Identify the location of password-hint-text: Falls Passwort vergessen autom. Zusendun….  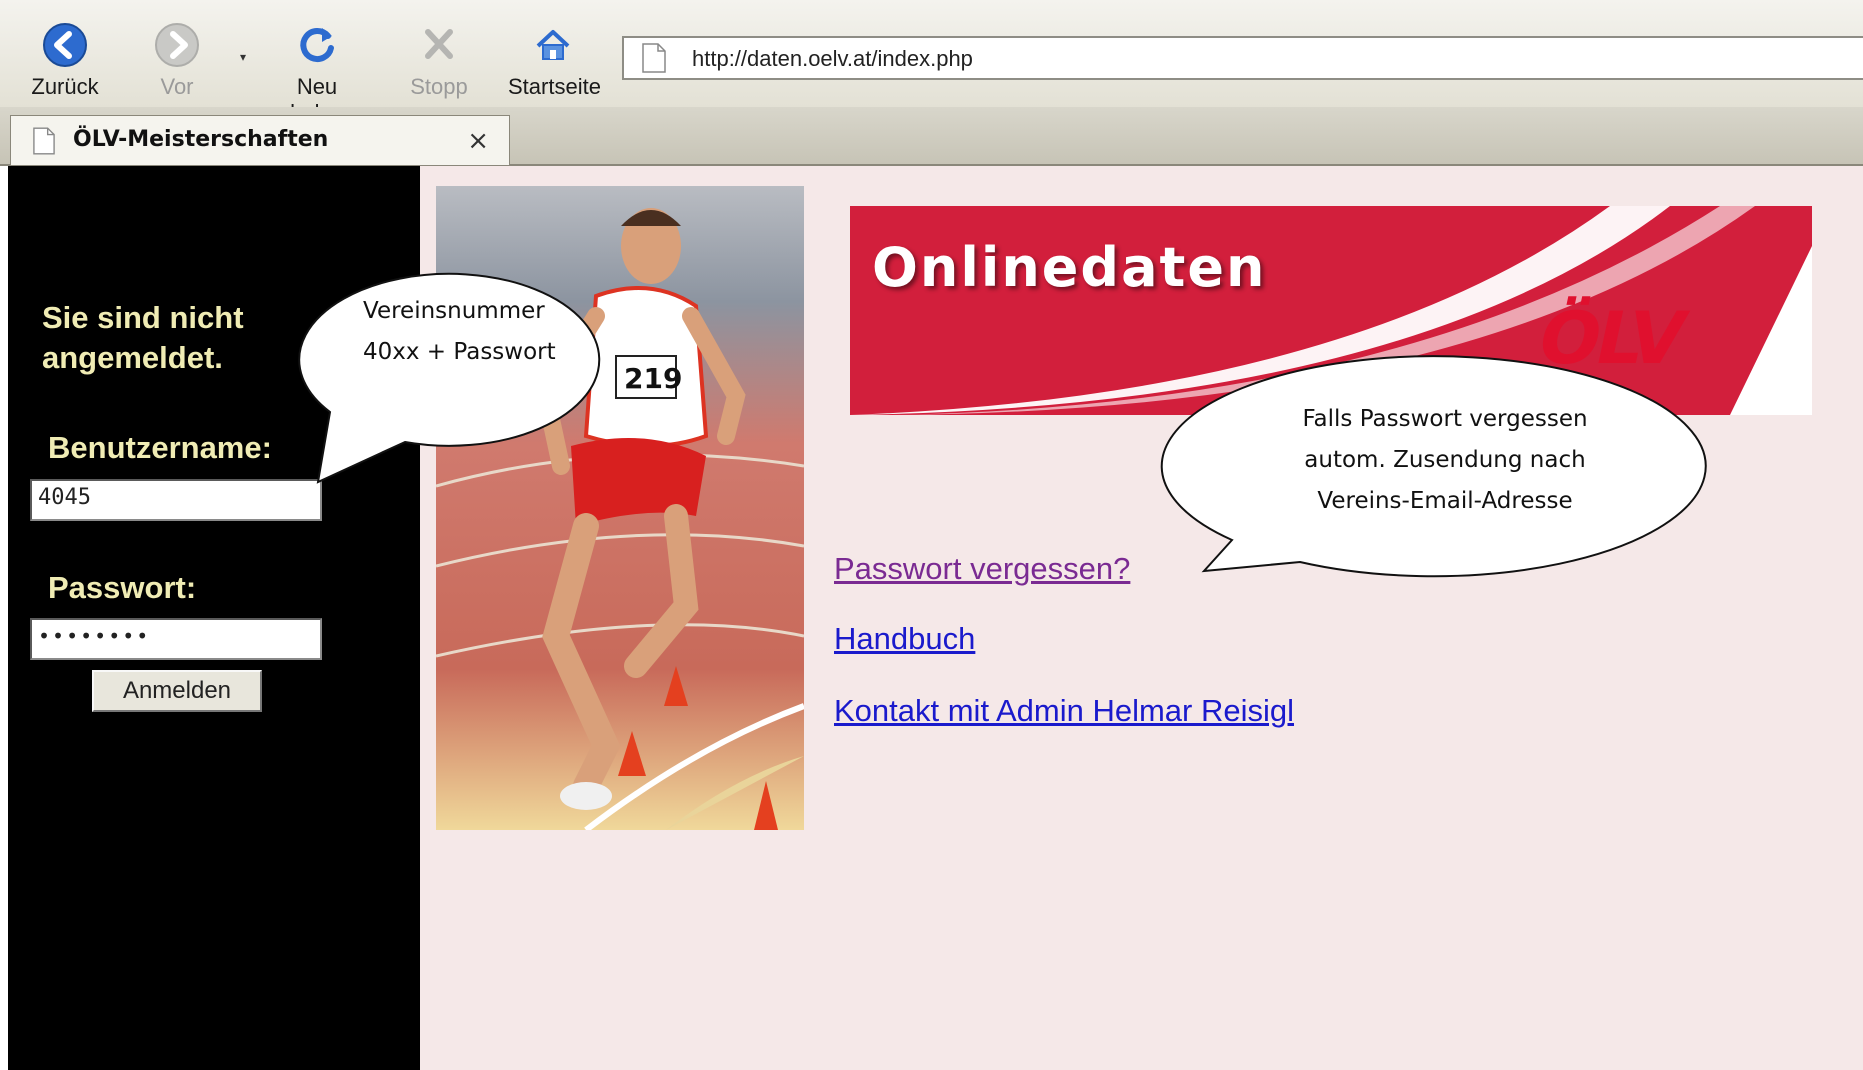
(1445, 460).